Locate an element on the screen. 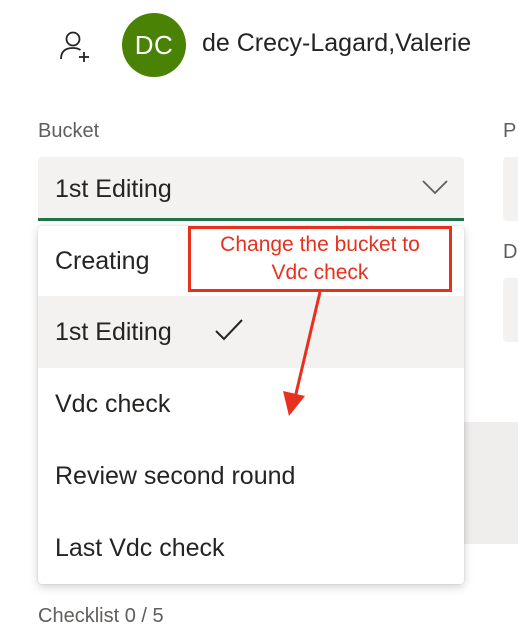  bucket-option-review-second-round: Review second round is located at coordinates (251, 476).